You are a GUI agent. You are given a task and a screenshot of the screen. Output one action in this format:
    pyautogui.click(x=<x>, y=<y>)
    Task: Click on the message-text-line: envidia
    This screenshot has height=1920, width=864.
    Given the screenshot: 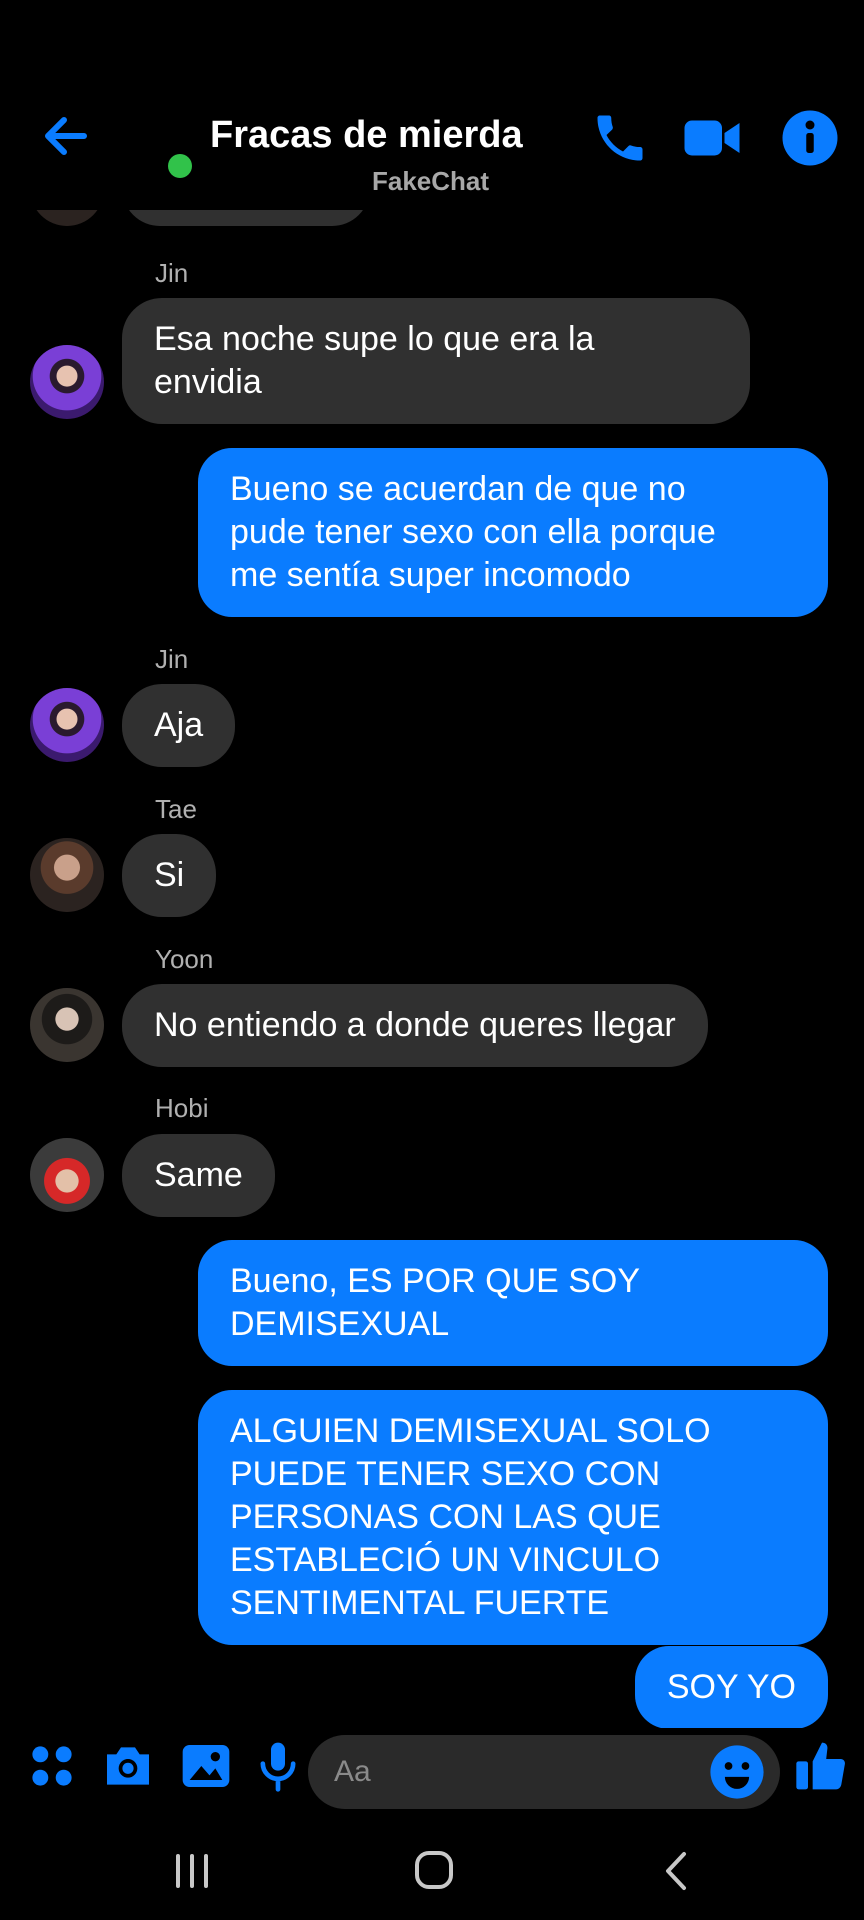 What is the action you would take?
    pyautogui.click(x=208, y=382)
    